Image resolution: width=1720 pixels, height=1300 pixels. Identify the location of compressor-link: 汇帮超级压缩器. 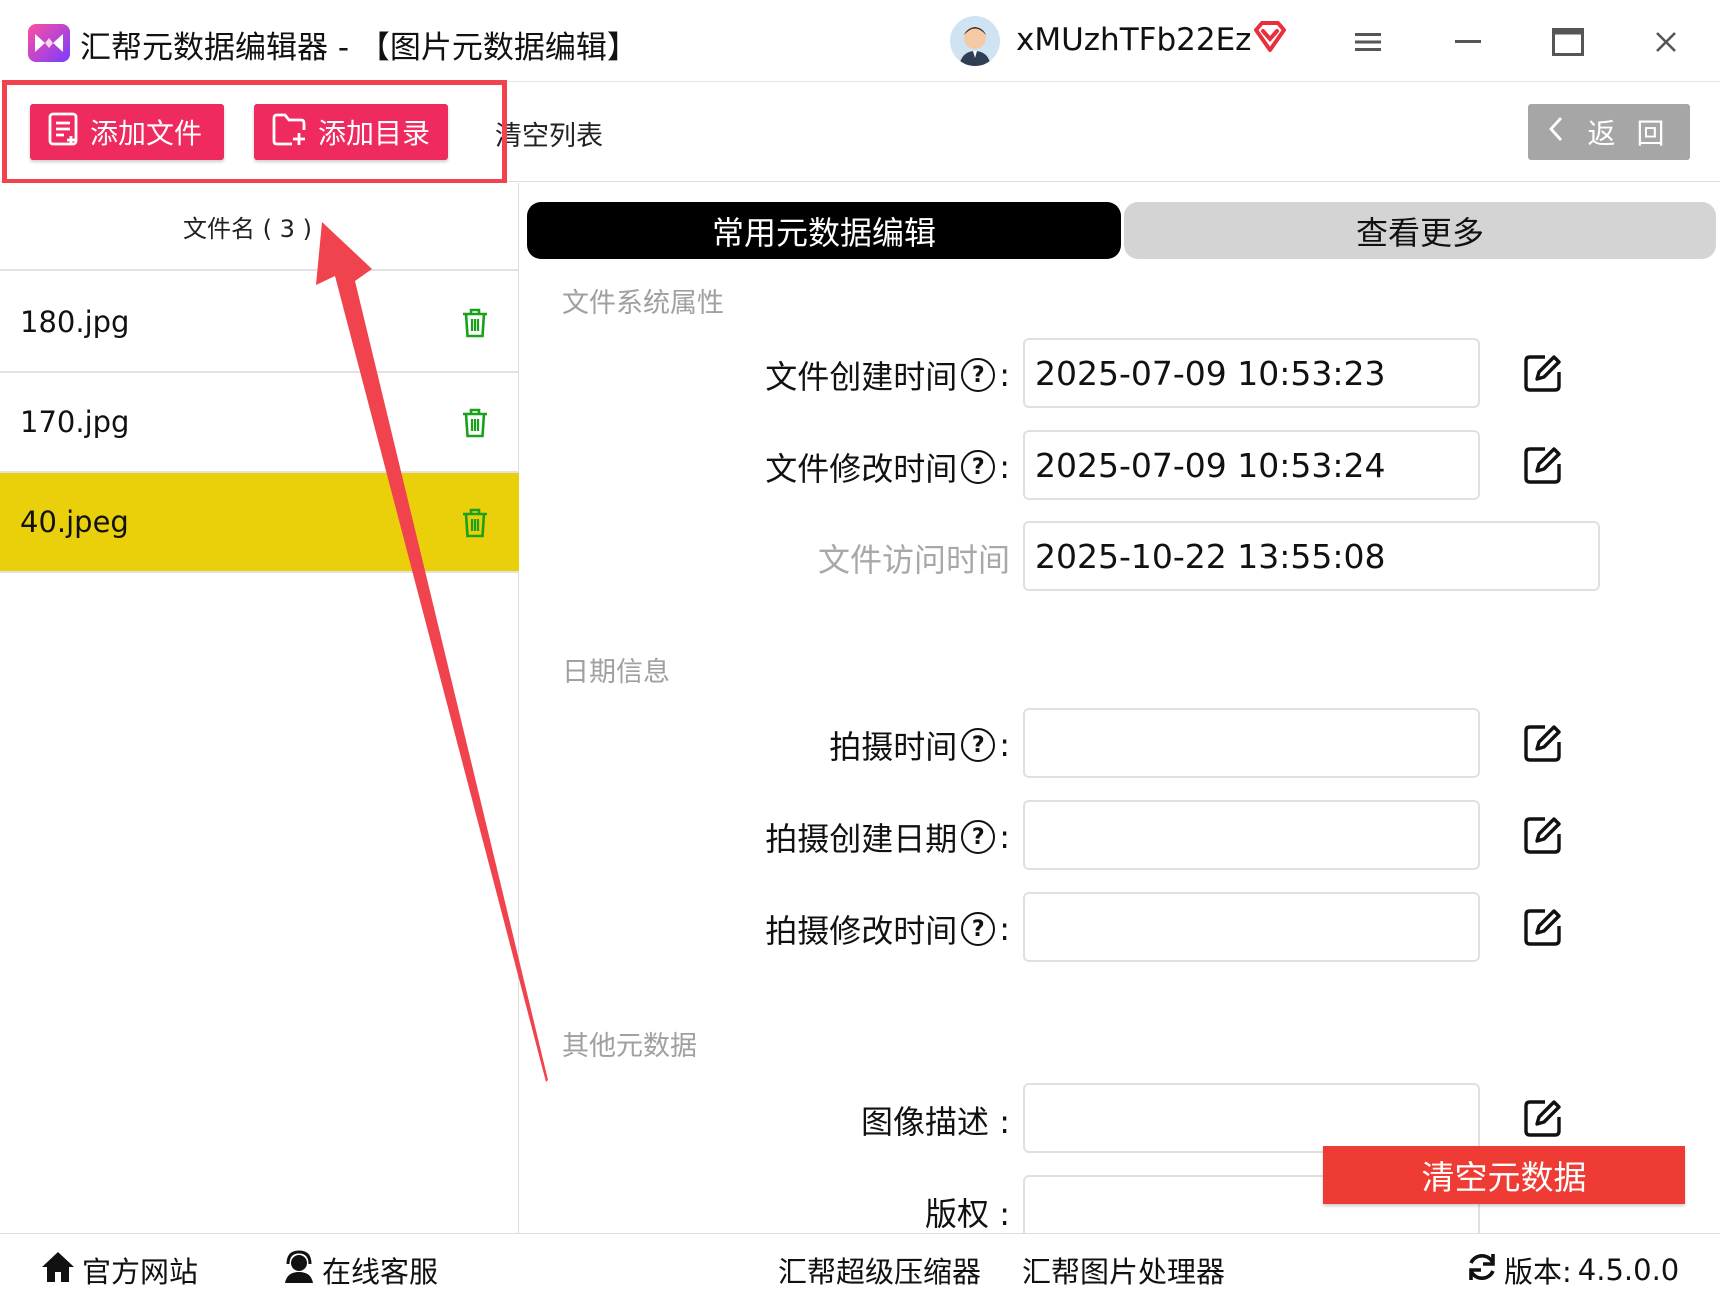
(879, 1270).